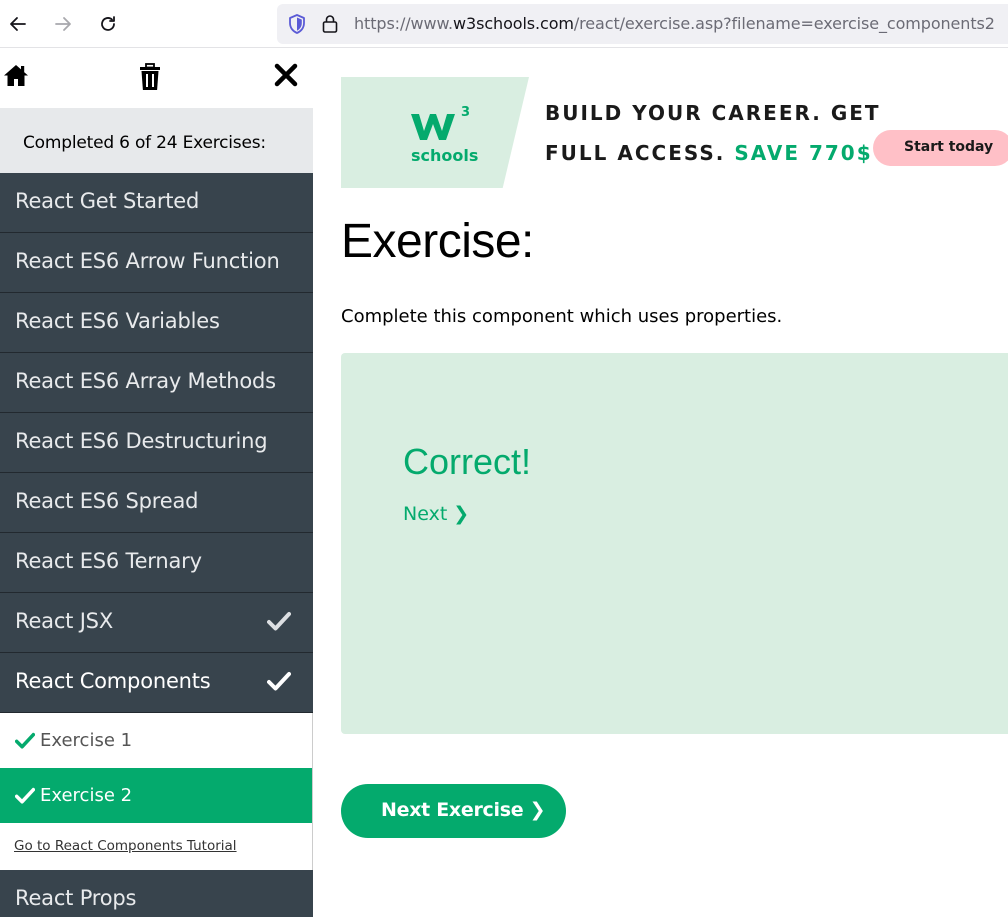 Image resolution: width=1008 pixels, height=917 pixels. Describe the element at coordinates (940, 148) in the screenshot. I see `start-today-button: Start today` at that location.